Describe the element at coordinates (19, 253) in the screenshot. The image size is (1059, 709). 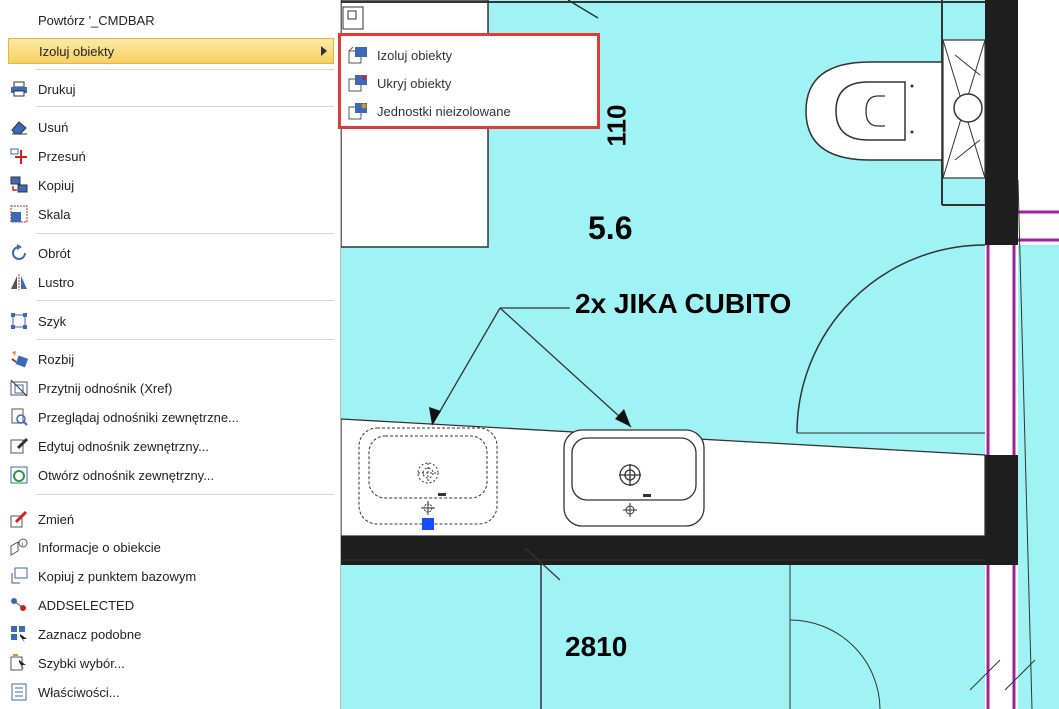
I see `rotate-icon` at that location.